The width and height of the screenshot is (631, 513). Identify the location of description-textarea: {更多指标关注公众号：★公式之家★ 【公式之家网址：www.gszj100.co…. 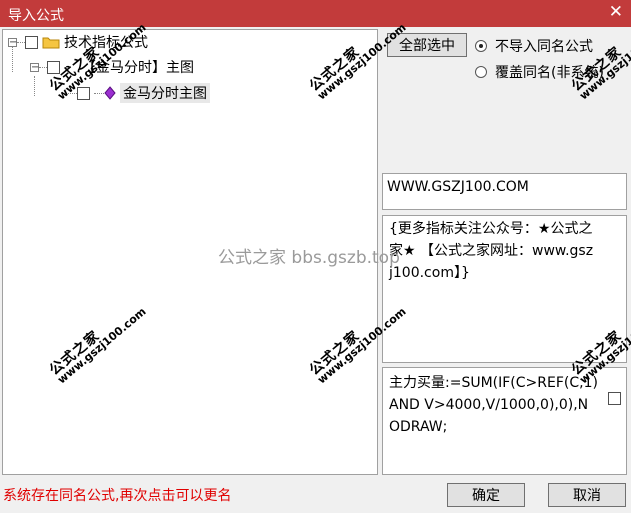
(504, 289).